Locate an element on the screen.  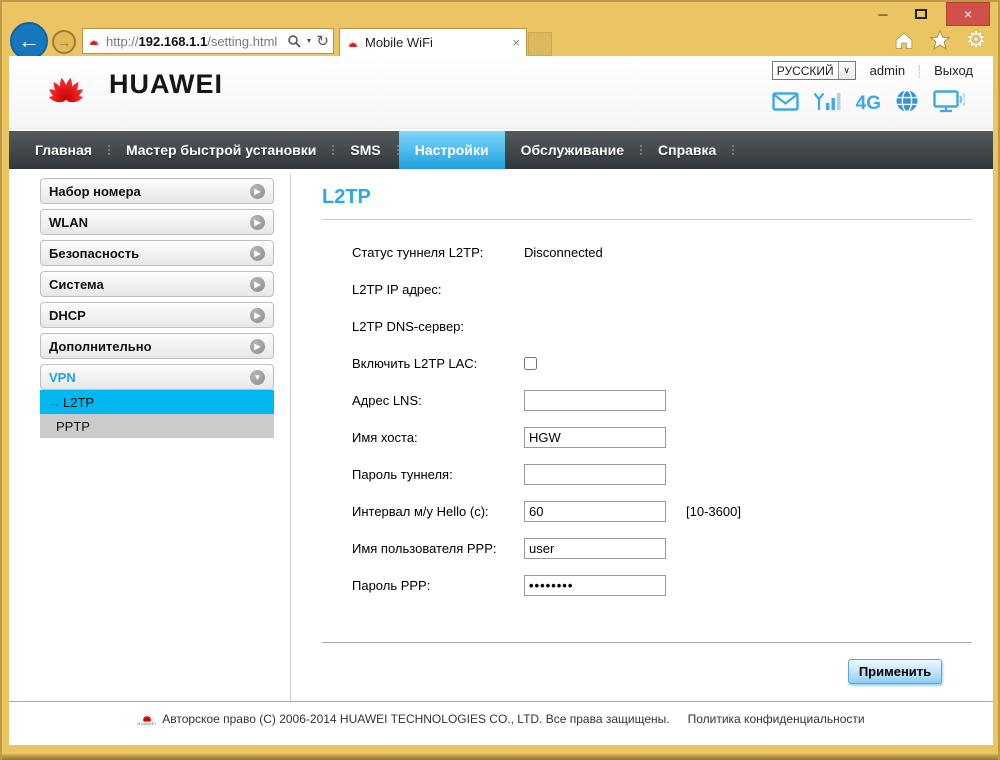
nav-item-sms: SMS is located at coordinates (365, 150).